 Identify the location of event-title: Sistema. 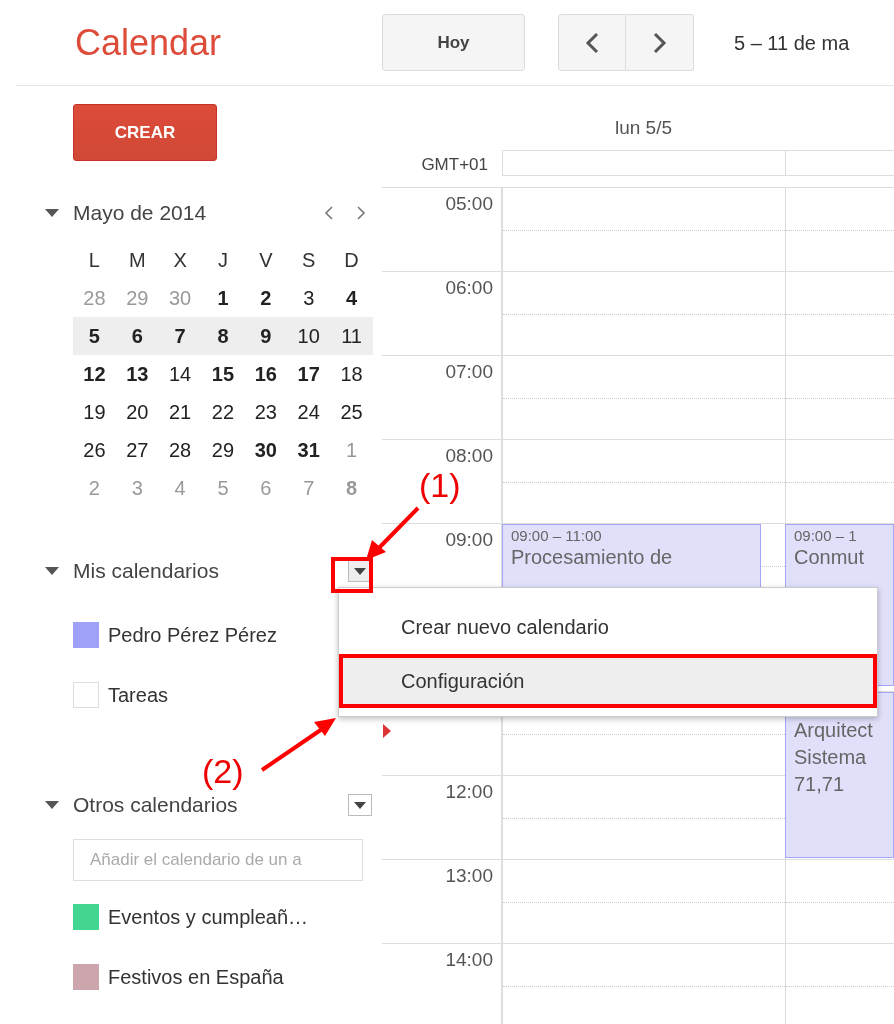
(831, 757).